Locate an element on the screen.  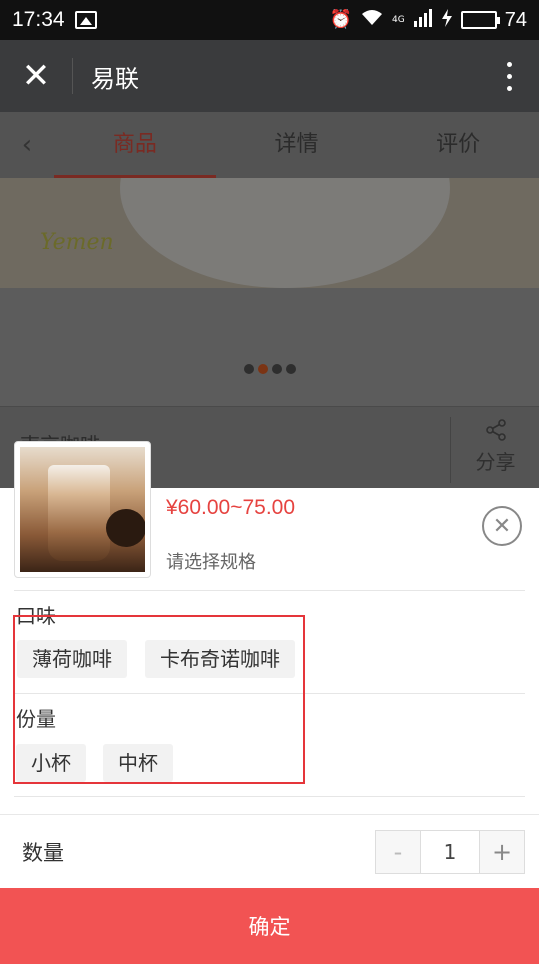
coffee-cup-shape is located at coordinates (79, 513).